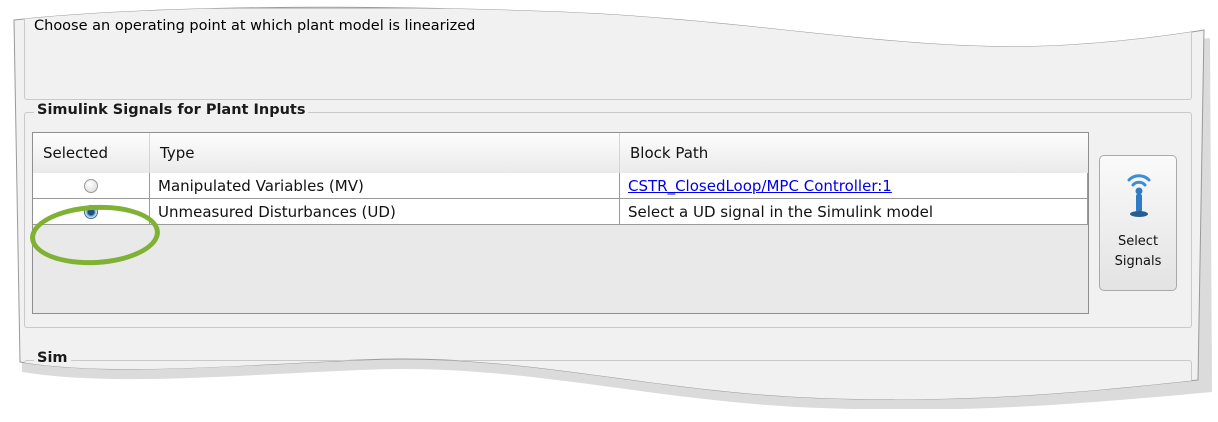  I want to click on table-header: Selected Type Block Path, so click(560, 153).